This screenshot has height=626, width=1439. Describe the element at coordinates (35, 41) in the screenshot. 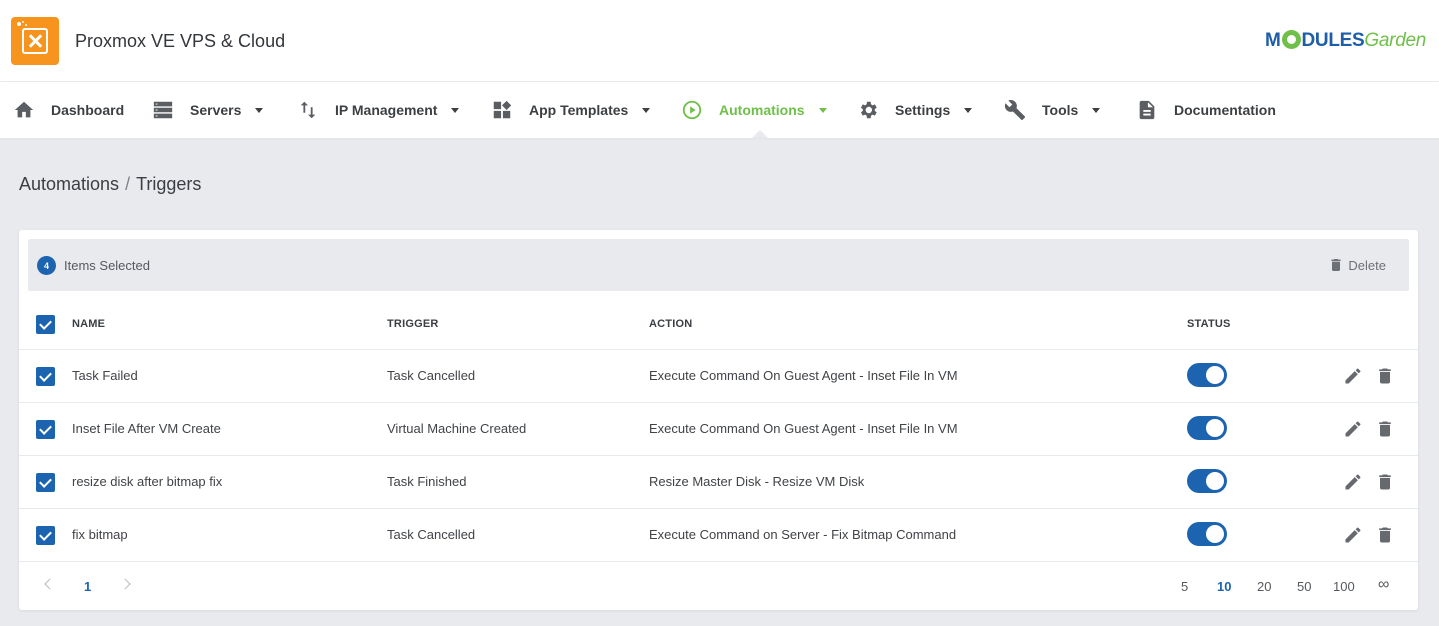

I see `app-logo-icon` at that location.